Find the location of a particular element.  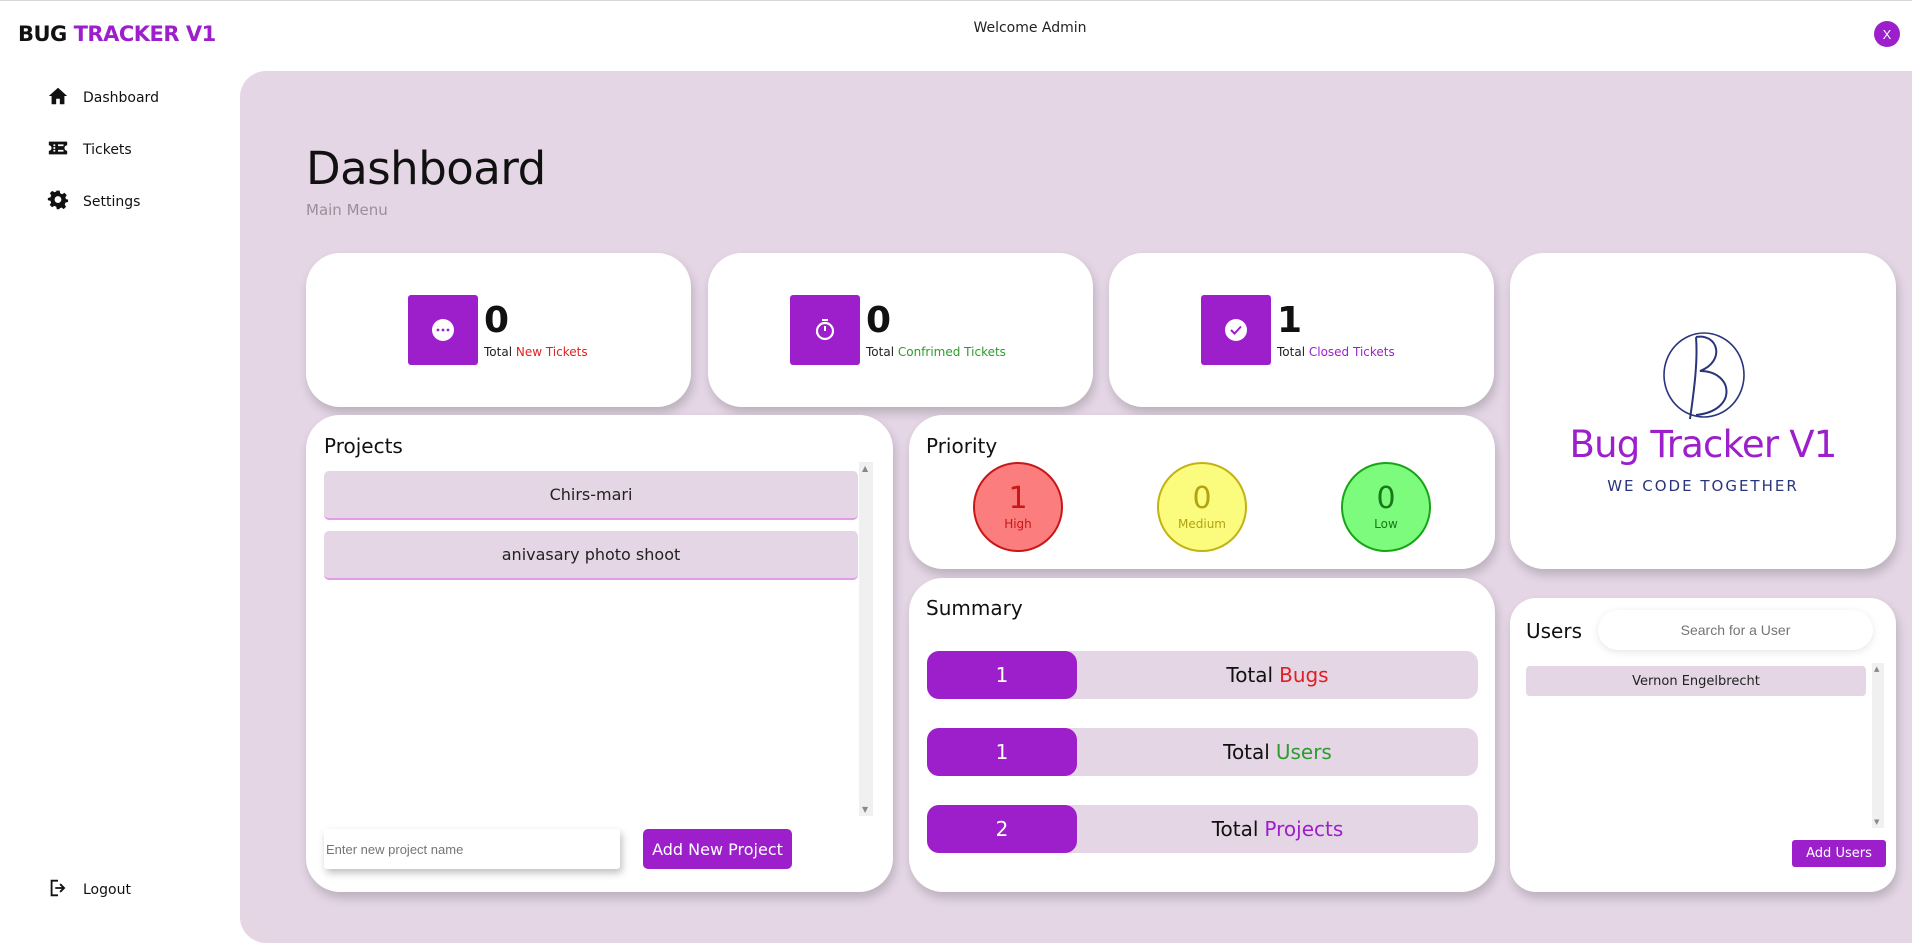

sidebar-item-tickets: Tickets is located at coordinates (89, 150).